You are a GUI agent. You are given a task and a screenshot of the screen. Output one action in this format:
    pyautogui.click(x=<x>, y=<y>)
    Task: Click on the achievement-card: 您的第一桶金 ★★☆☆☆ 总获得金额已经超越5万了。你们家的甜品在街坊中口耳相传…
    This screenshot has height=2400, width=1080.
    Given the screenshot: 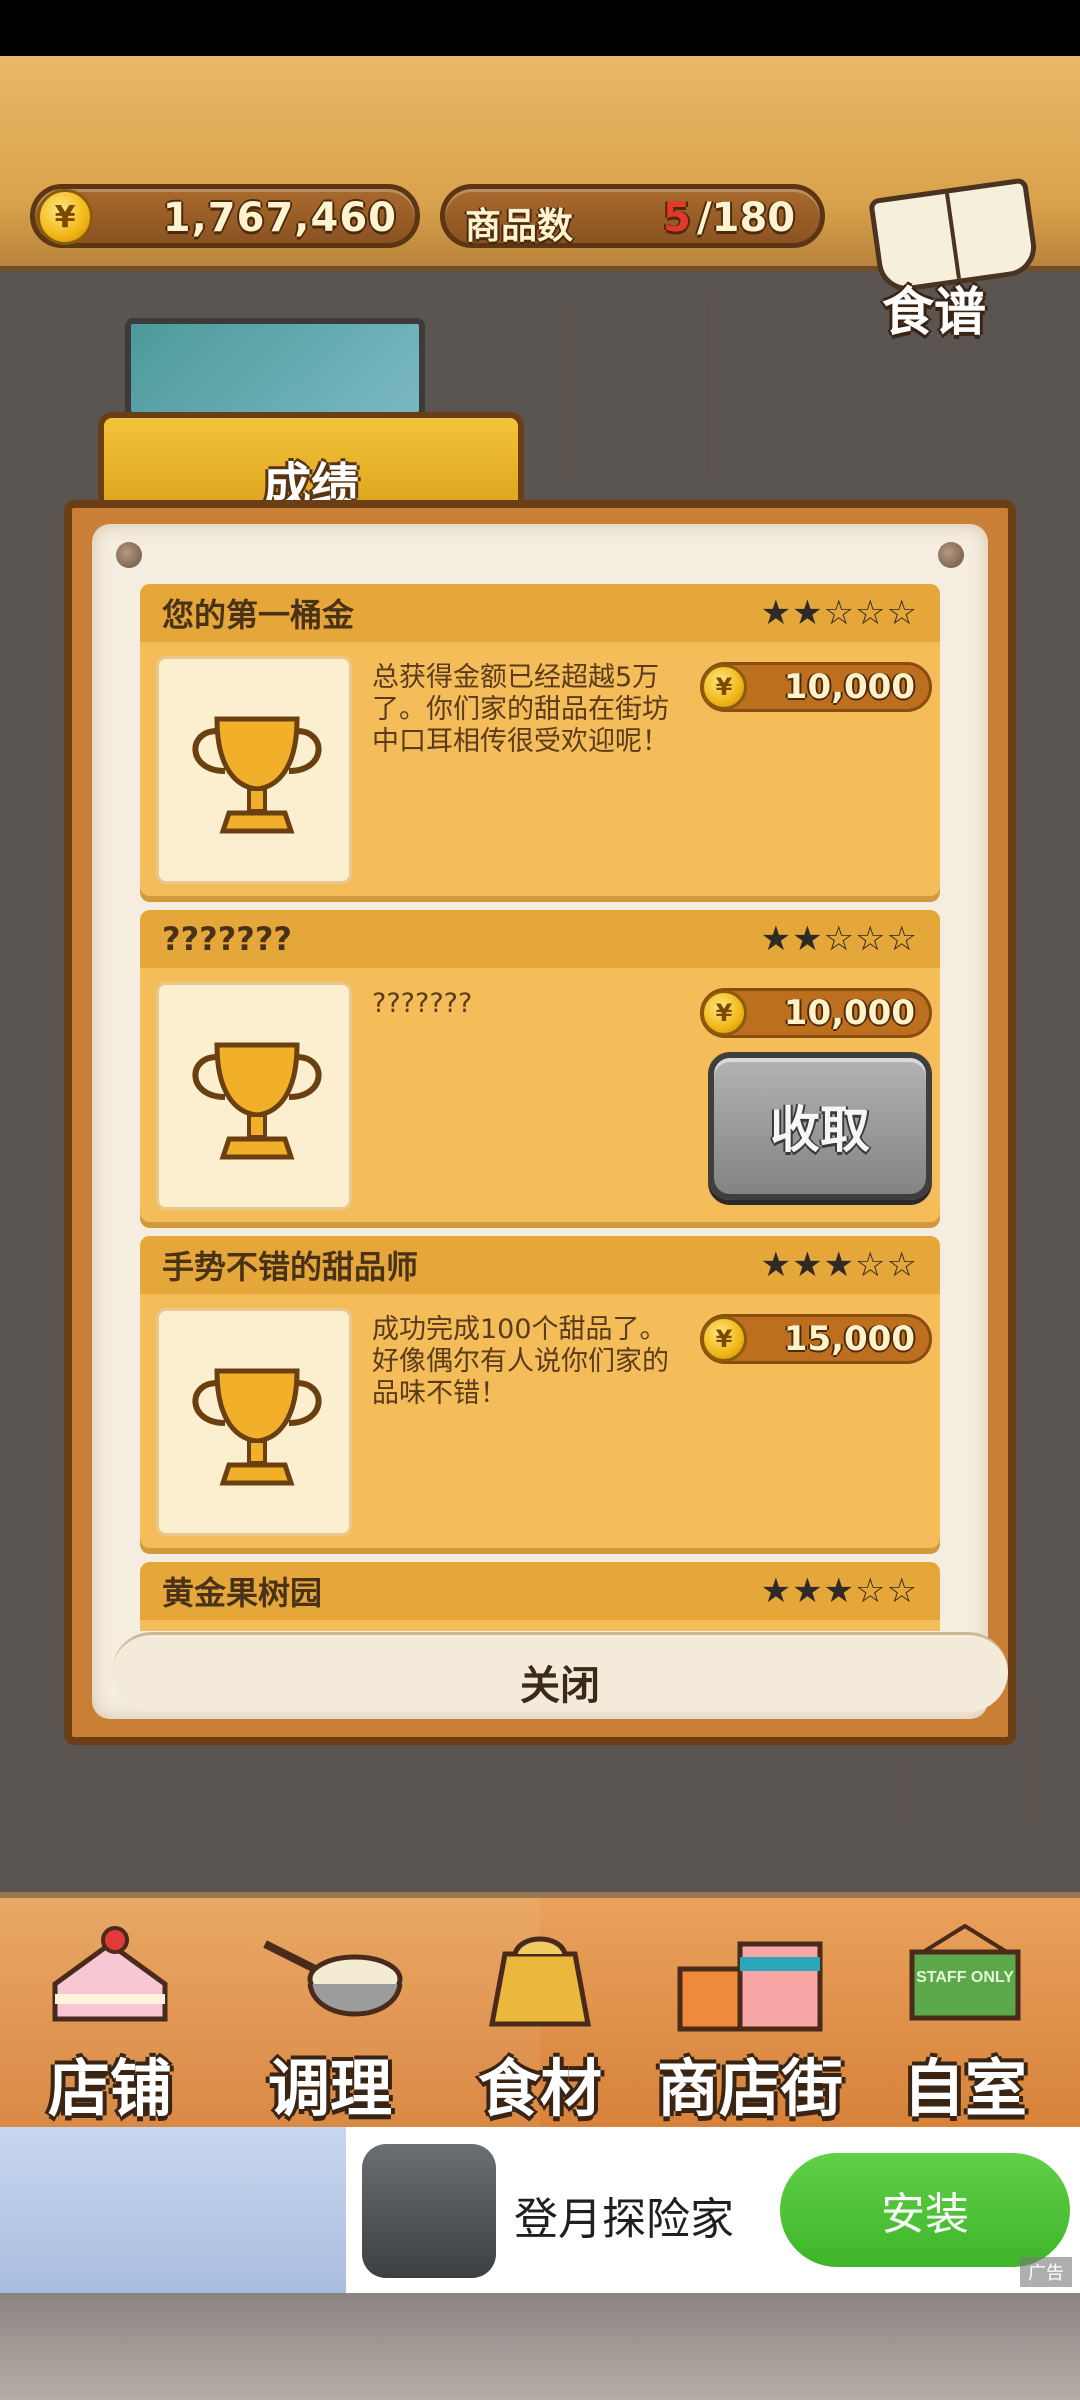 What is the action you would take?
    pyautogui.click(x=540, y=740)
    